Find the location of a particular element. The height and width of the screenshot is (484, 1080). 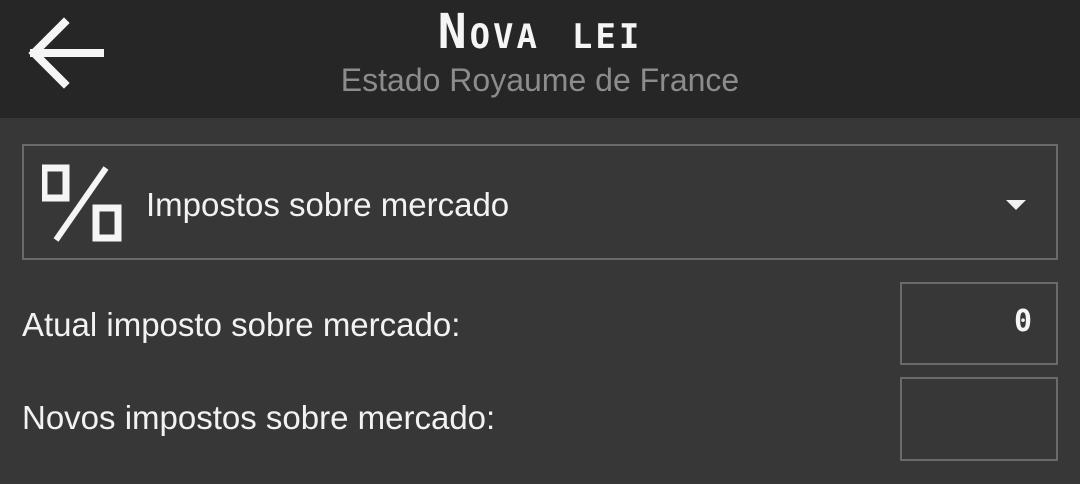

current-tax-field: 0 is located at coordinates (979, 323).